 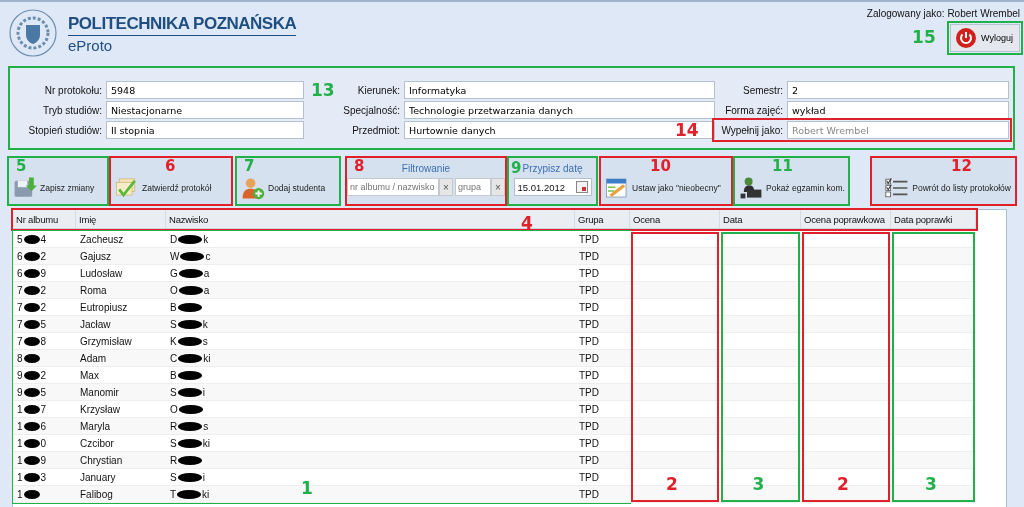 What do you see at coordinates (72, 110) in the screenshot?
I see `field-label: Tryb studiów:` at bounding box center [72, 110].